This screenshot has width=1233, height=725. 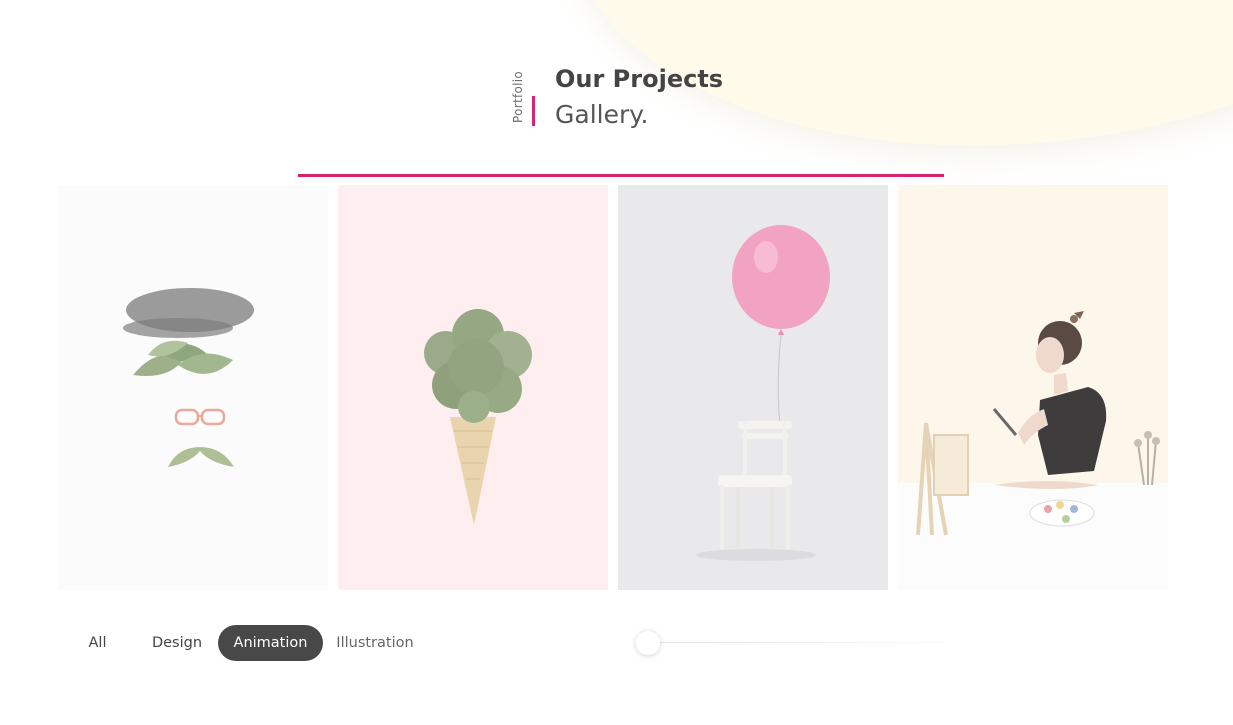 I want to click on gallery-slider, so click(x=791, y=643).